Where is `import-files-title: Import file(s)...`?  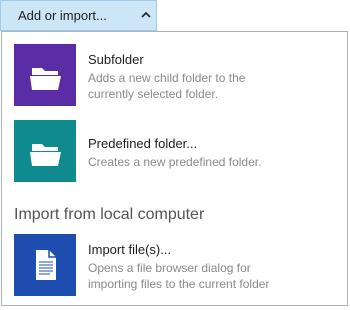 import-files-title: Import file(s)... is located at coordinates (130, 249).